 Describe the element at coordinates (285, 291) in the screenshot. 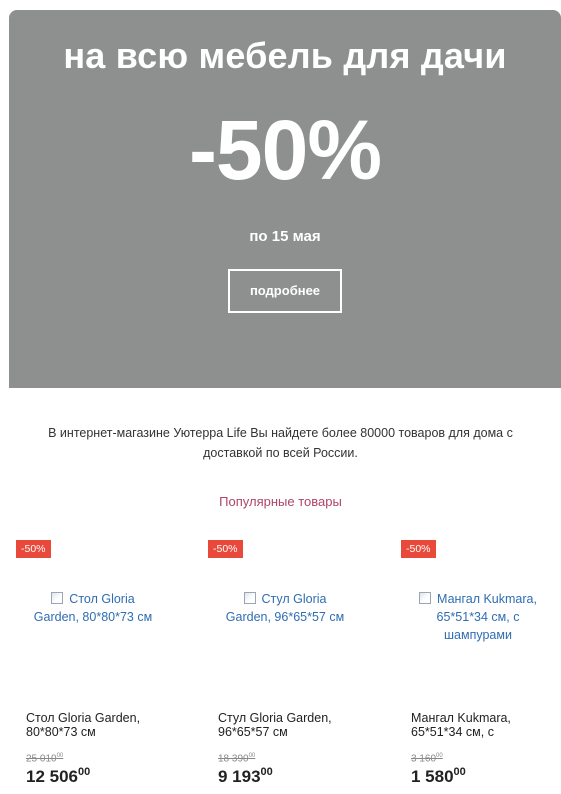

I see `details-button: подробнее` at that location.